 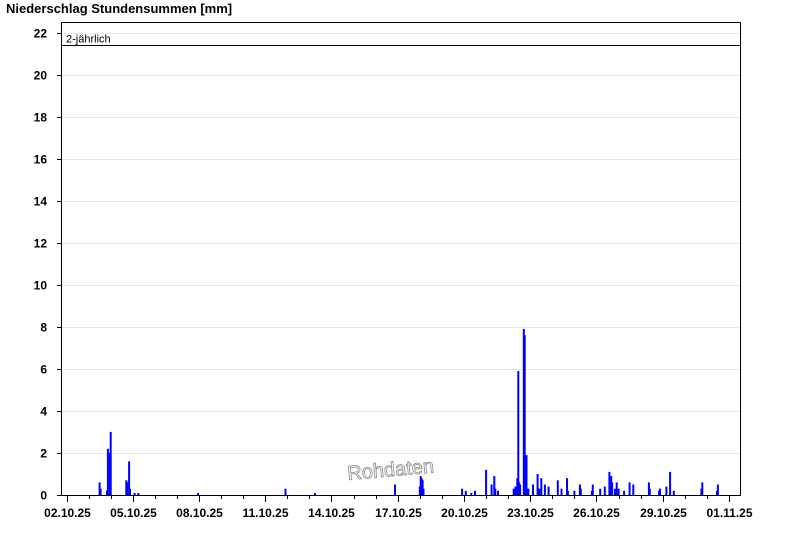 I want to click on y-tick-label: 20, so click(x=41, y=76).